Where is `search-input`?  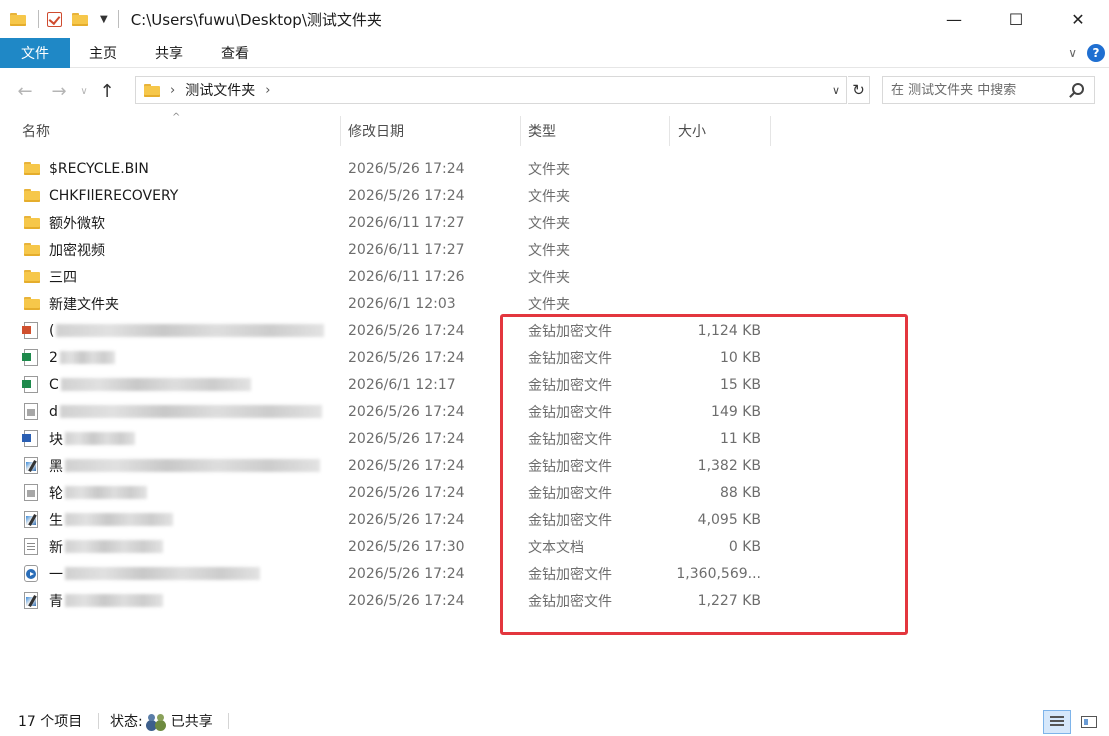
search-input is located at coordinates (976, 90).